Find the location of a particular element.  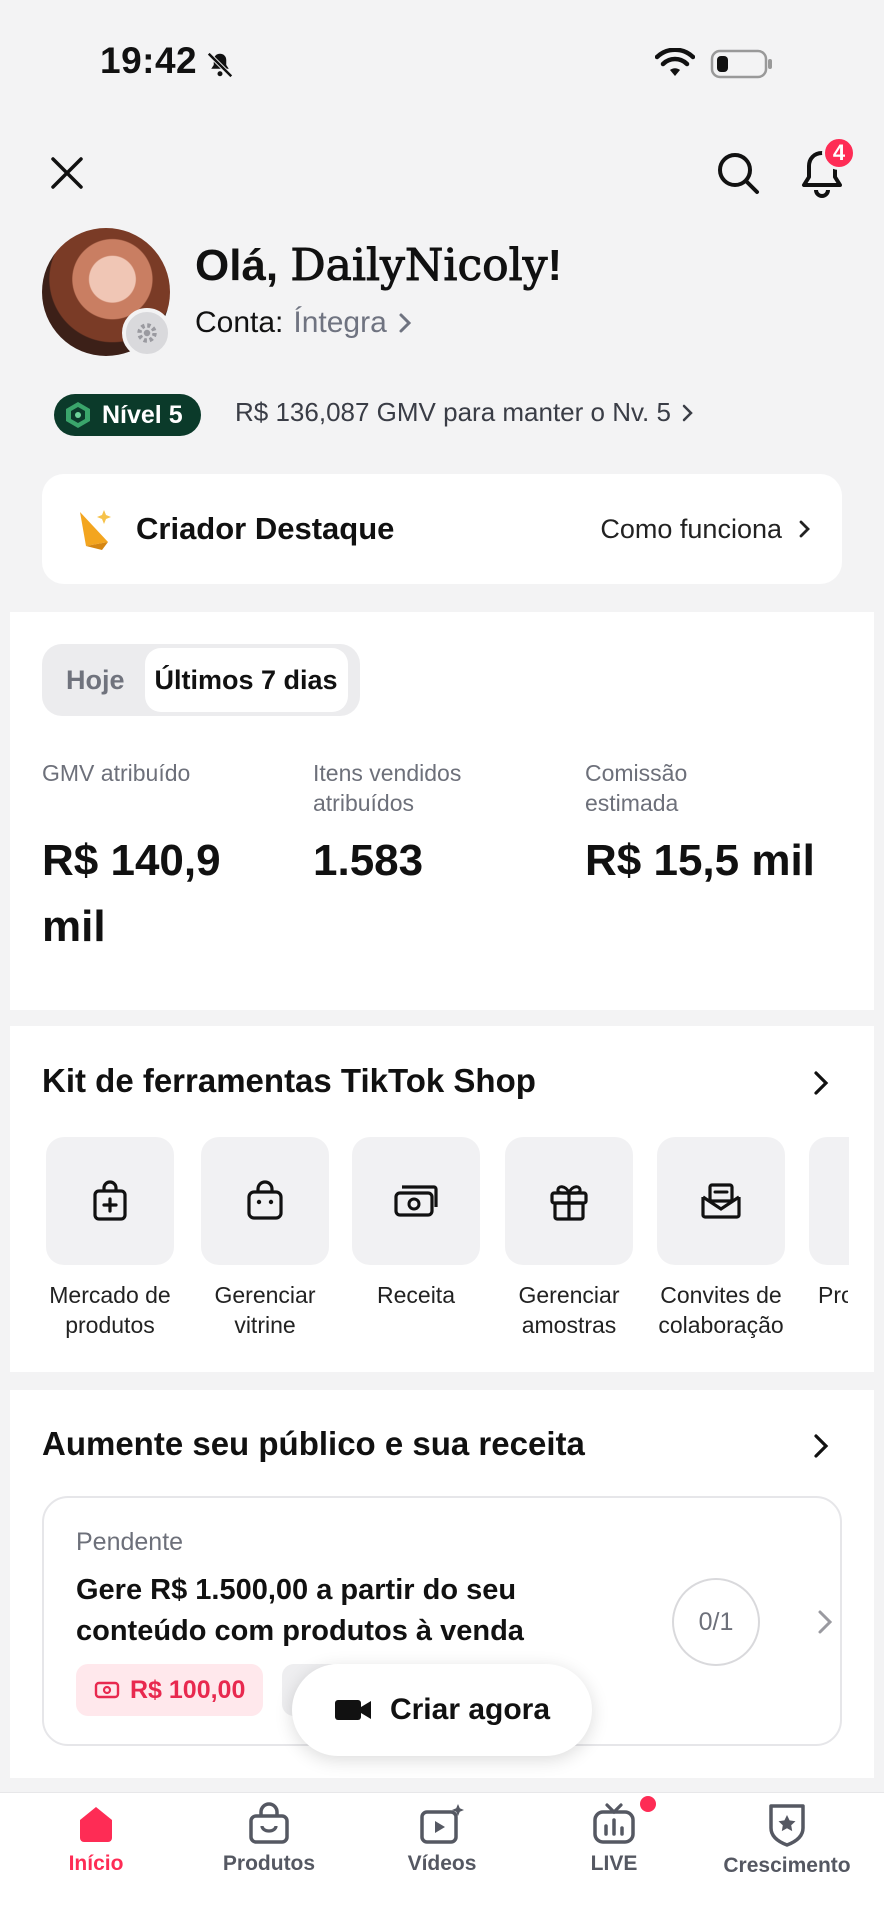

metric-value: 1.583 is located at coordinates (368, 860).